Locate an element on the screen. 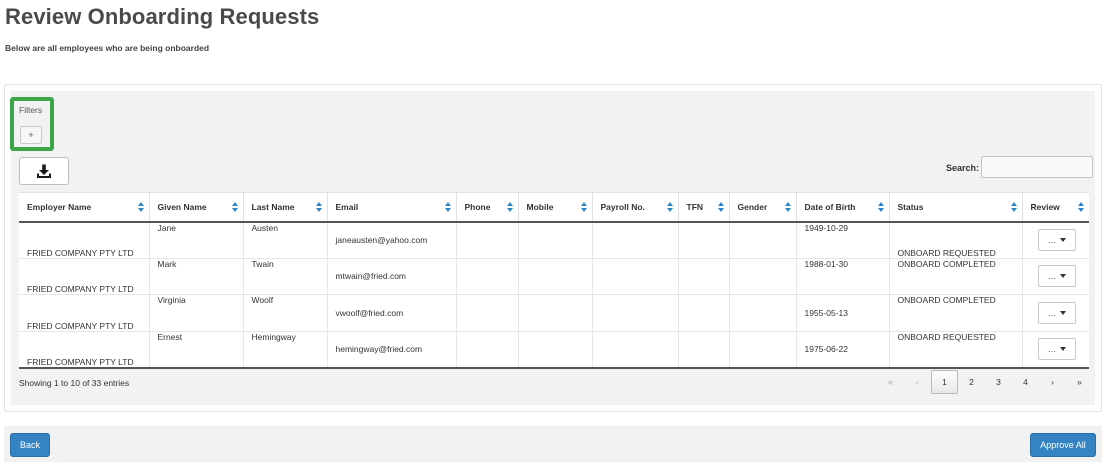 This screenshot has height=464, width=1105. pagination: « ‹ 1 2 3 4 › » is located at coordinates (985, 382).